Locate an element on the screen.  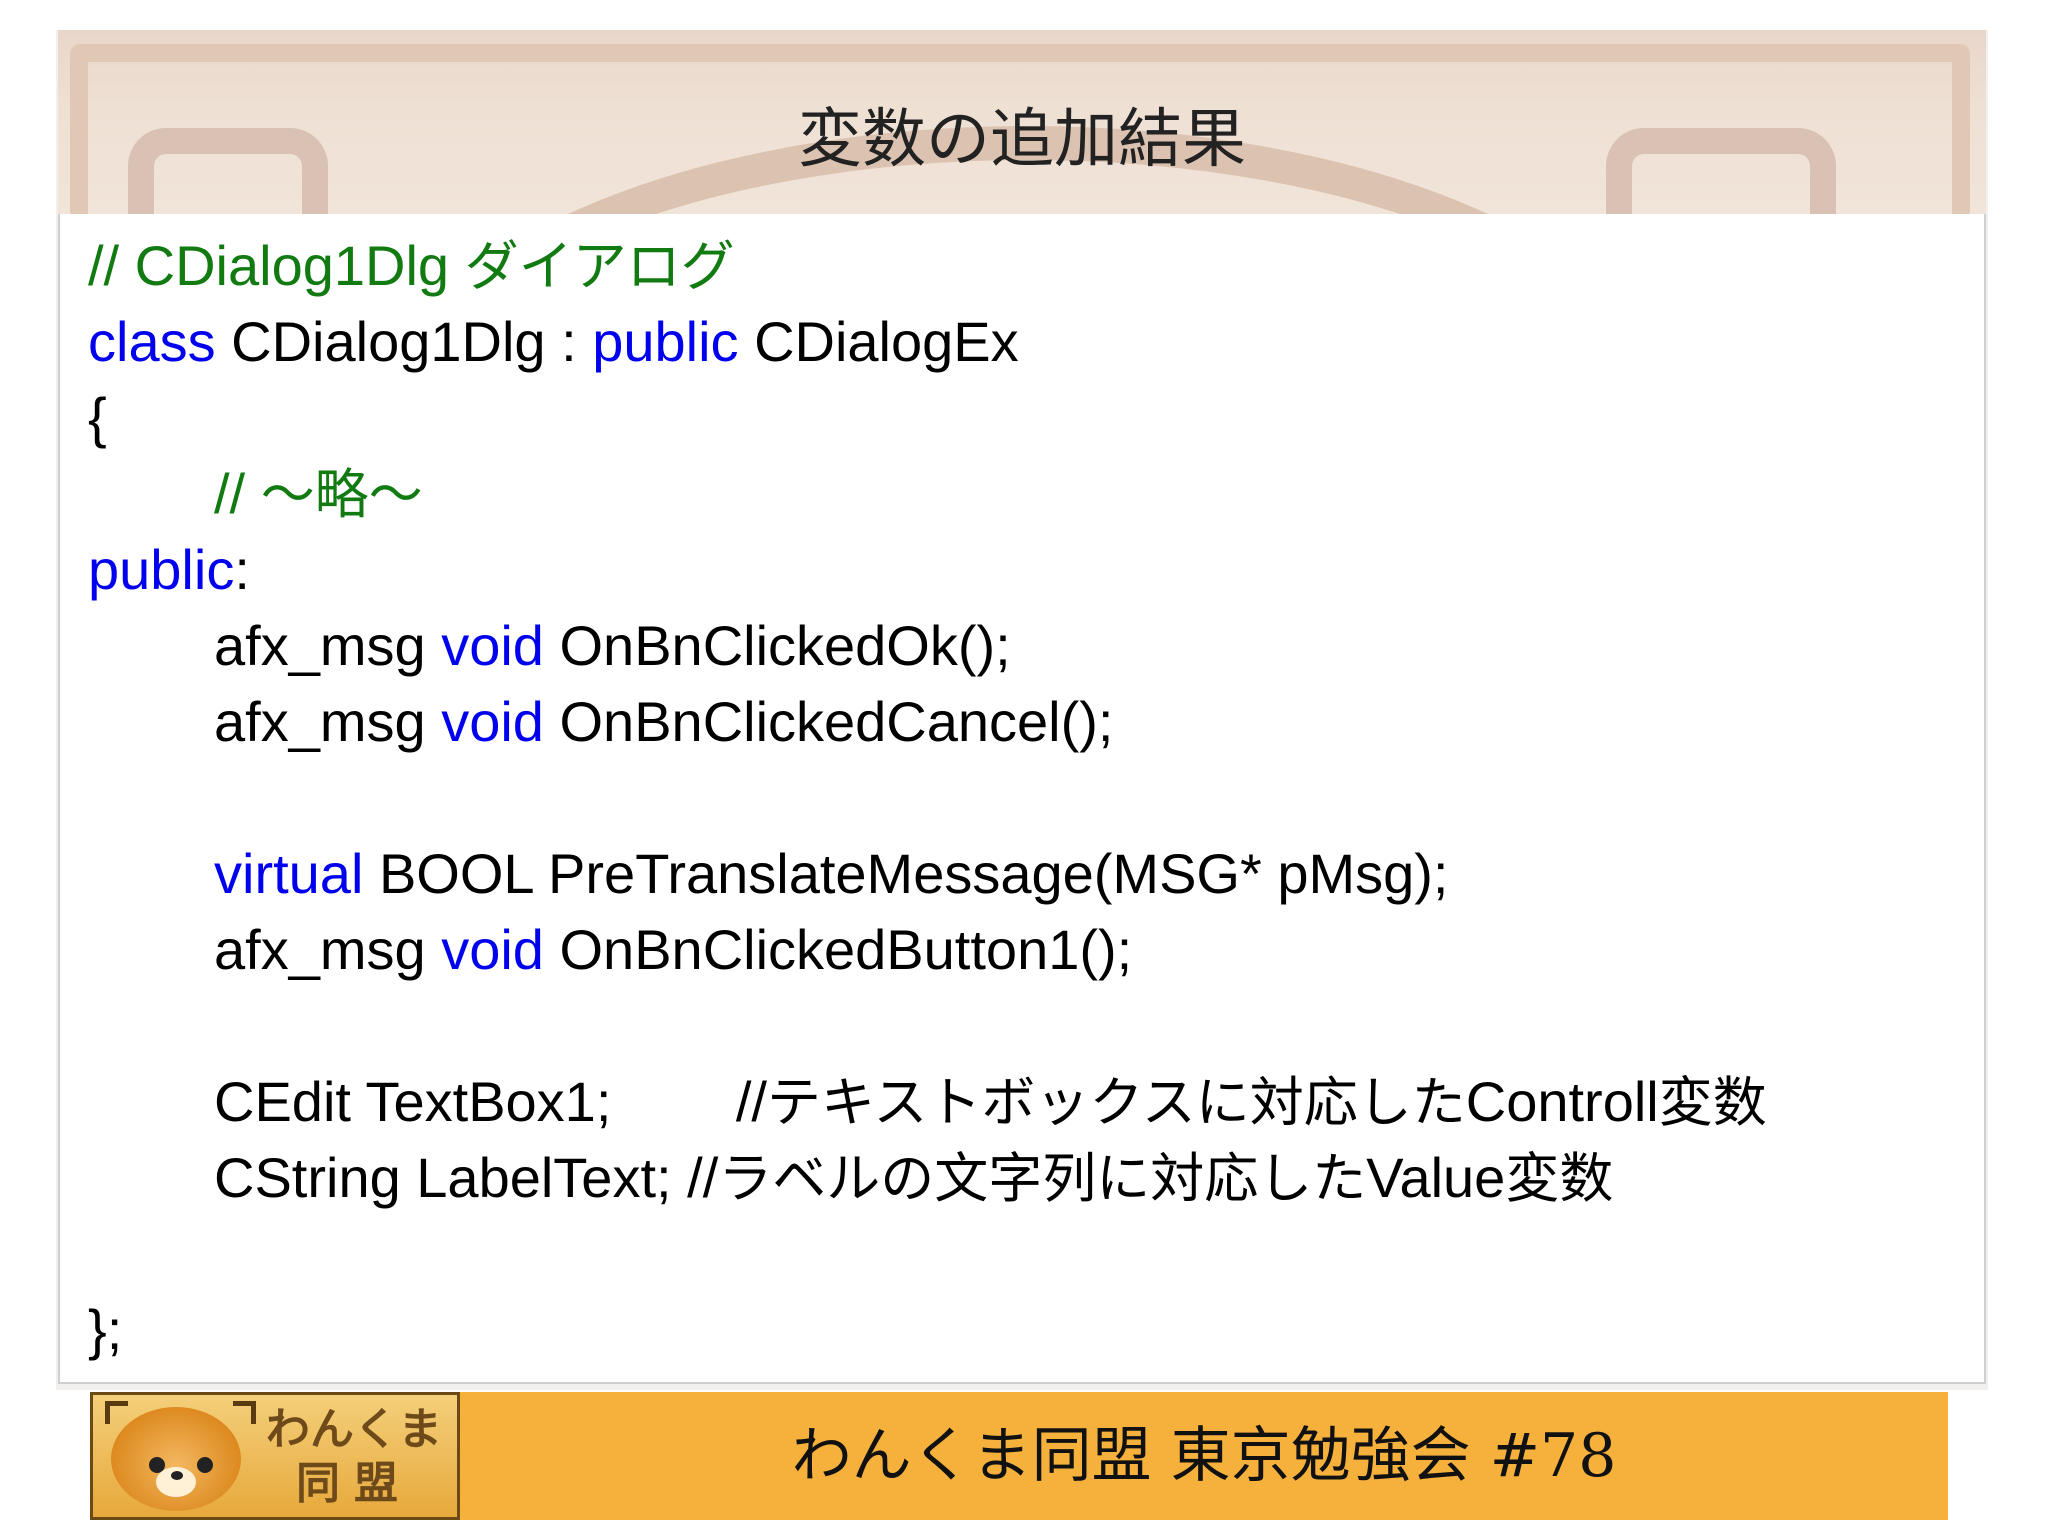
code-line-7: afx_msg void OnBnClickedCancel(); is located at coordinates (663, 722).